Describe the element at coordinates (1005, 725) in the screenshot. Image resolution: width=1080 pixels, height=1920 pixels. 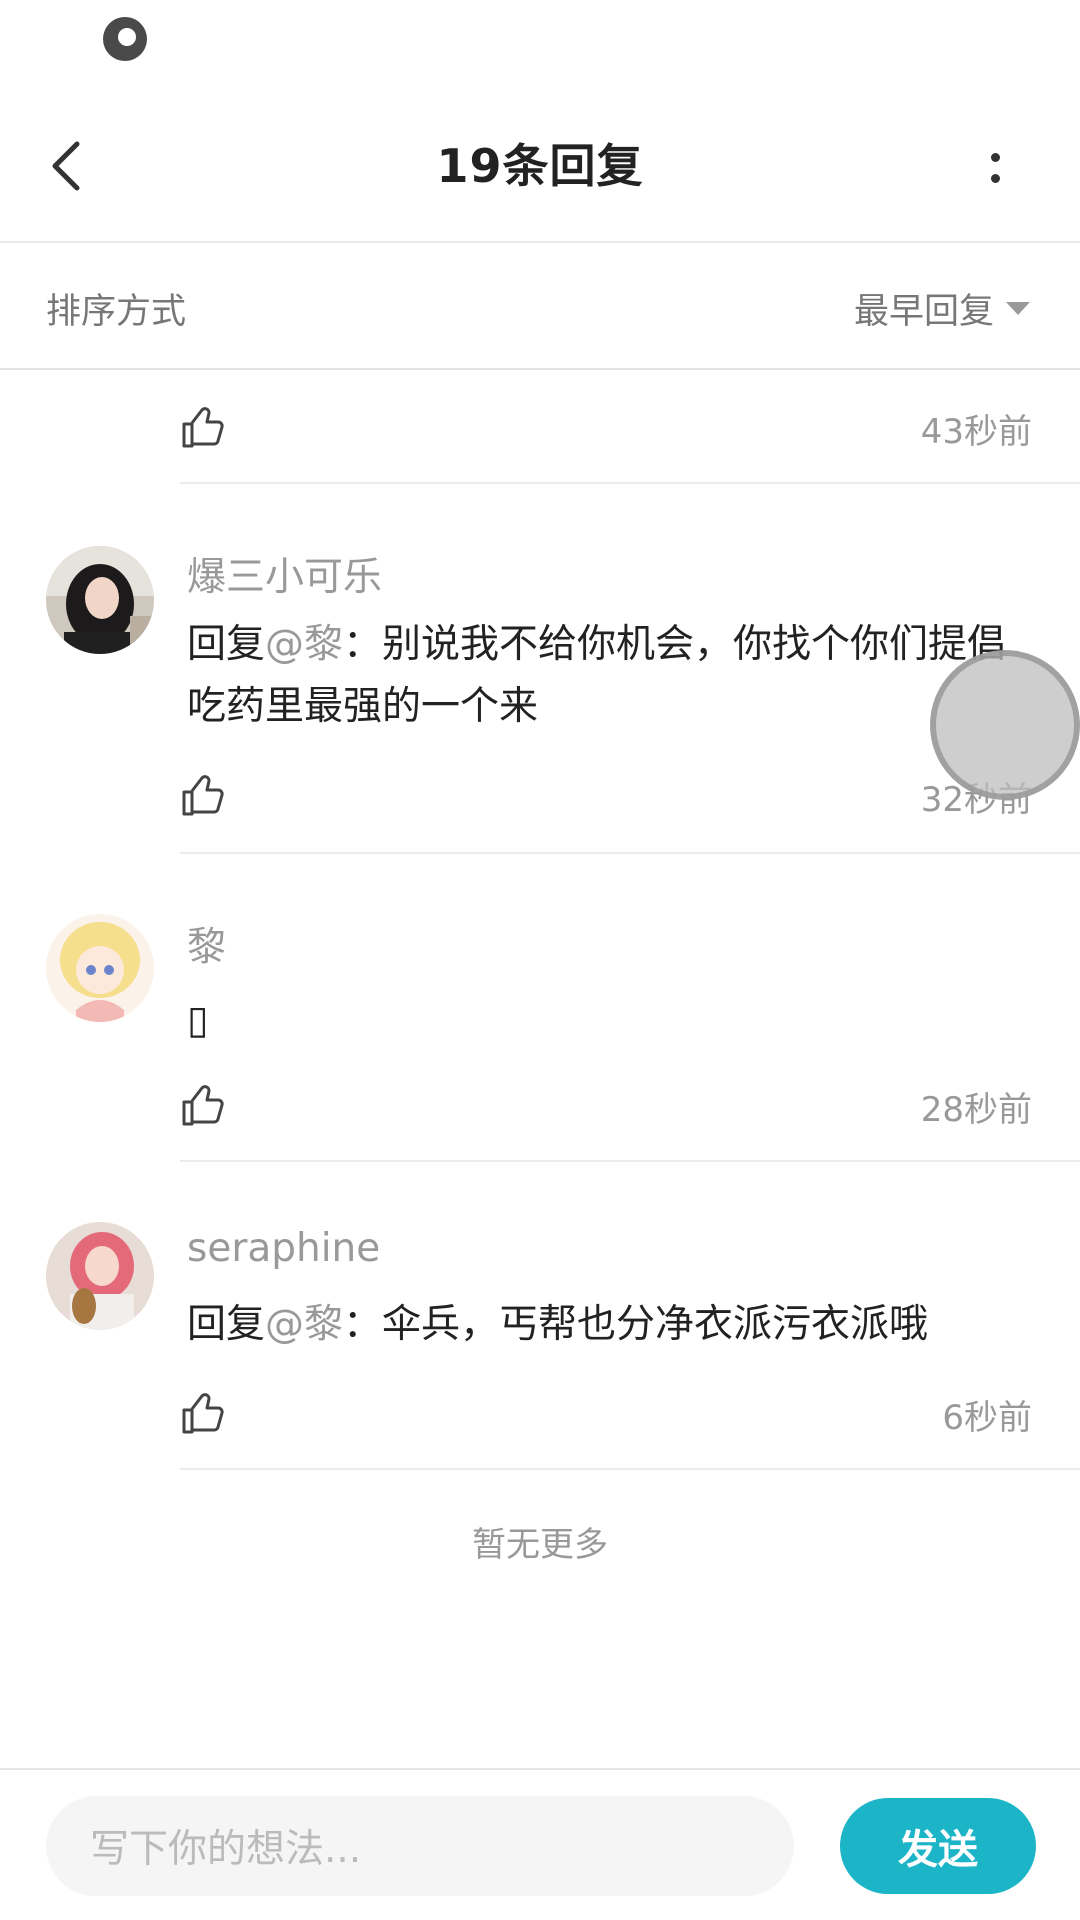
I see `touch-indicator` at that location.